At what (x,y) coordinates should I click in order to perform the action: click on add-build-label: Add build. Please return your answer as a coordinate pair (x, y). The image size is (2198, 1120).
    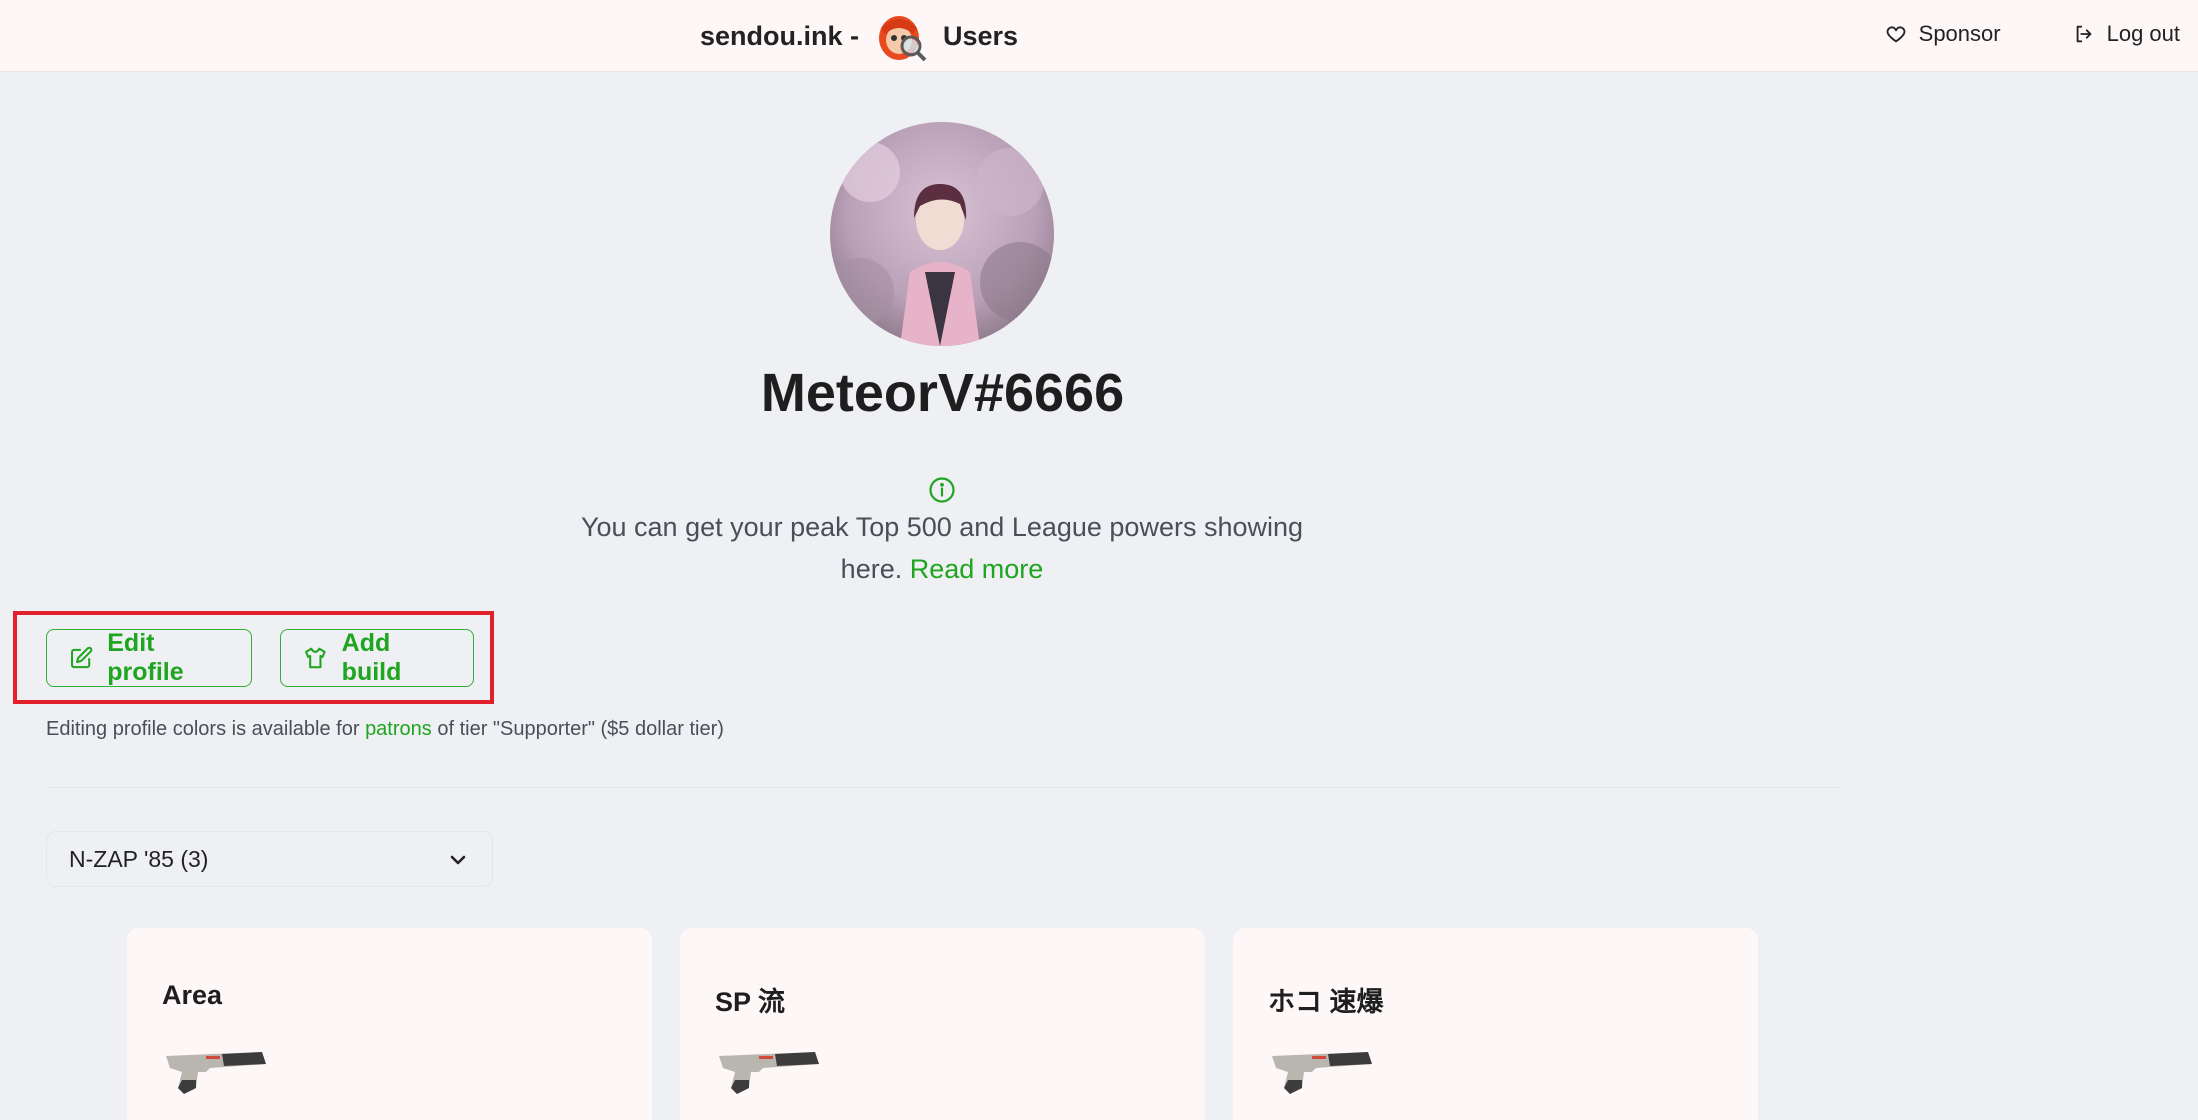
    Looking at the image, I should click on (371, 657).